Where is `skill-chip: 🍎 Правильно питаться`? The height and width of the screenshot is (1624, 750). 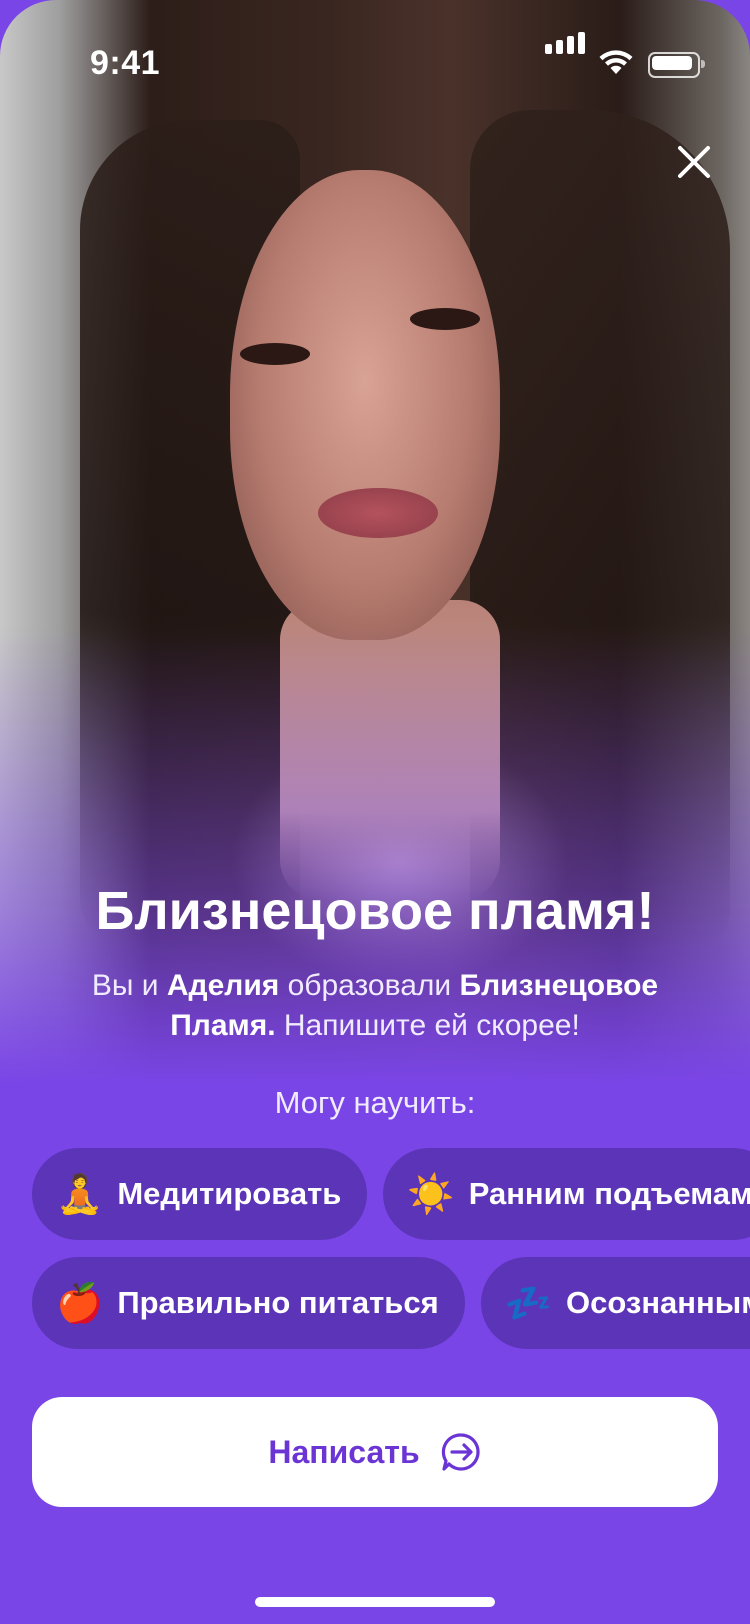
skill-chip: 🍎 Правильно питаться is located at coordinates (248, 1303).